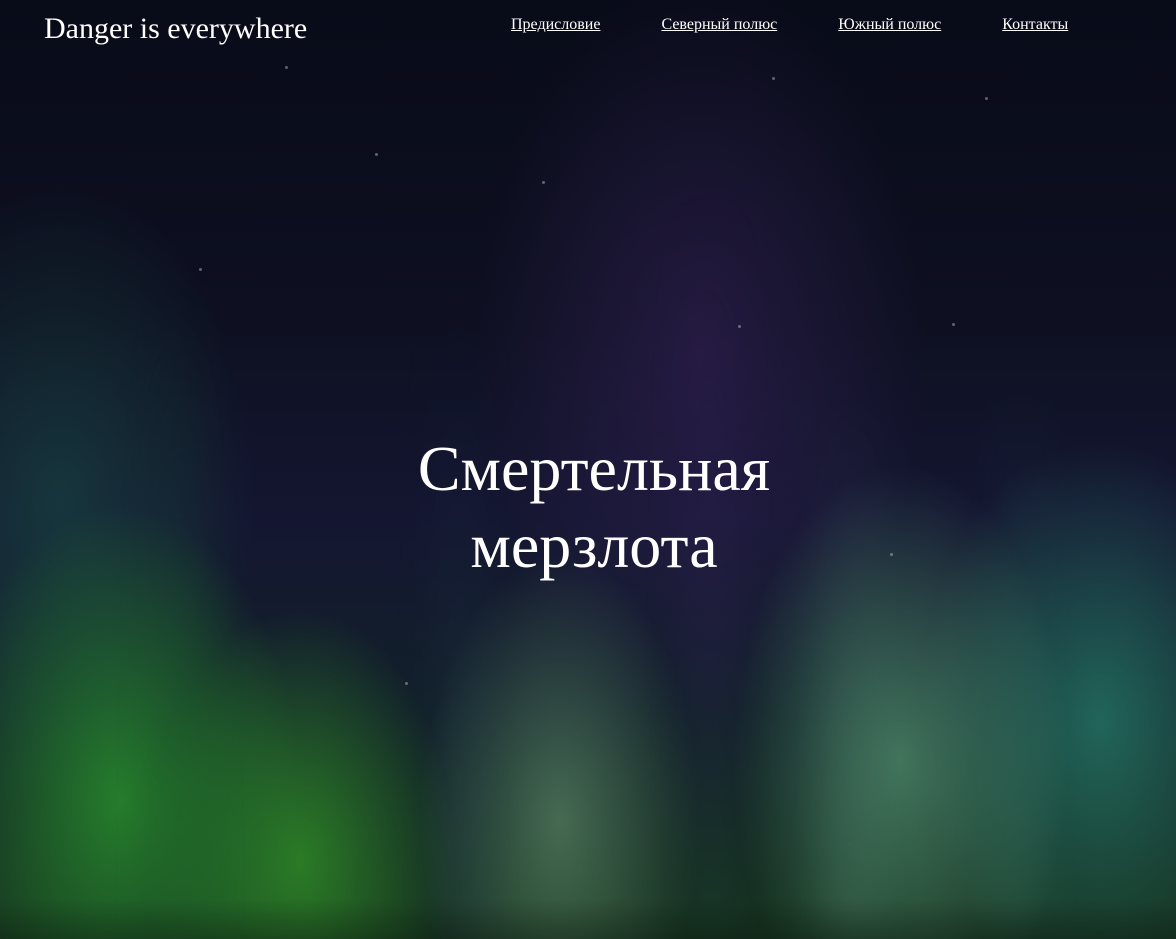 The image size is (1176, 939). What do you see at coordinates (719, 25) in the screenshot?
I see `nav-link-north-pole: Северный полюс` at bounding box center [719, 25].